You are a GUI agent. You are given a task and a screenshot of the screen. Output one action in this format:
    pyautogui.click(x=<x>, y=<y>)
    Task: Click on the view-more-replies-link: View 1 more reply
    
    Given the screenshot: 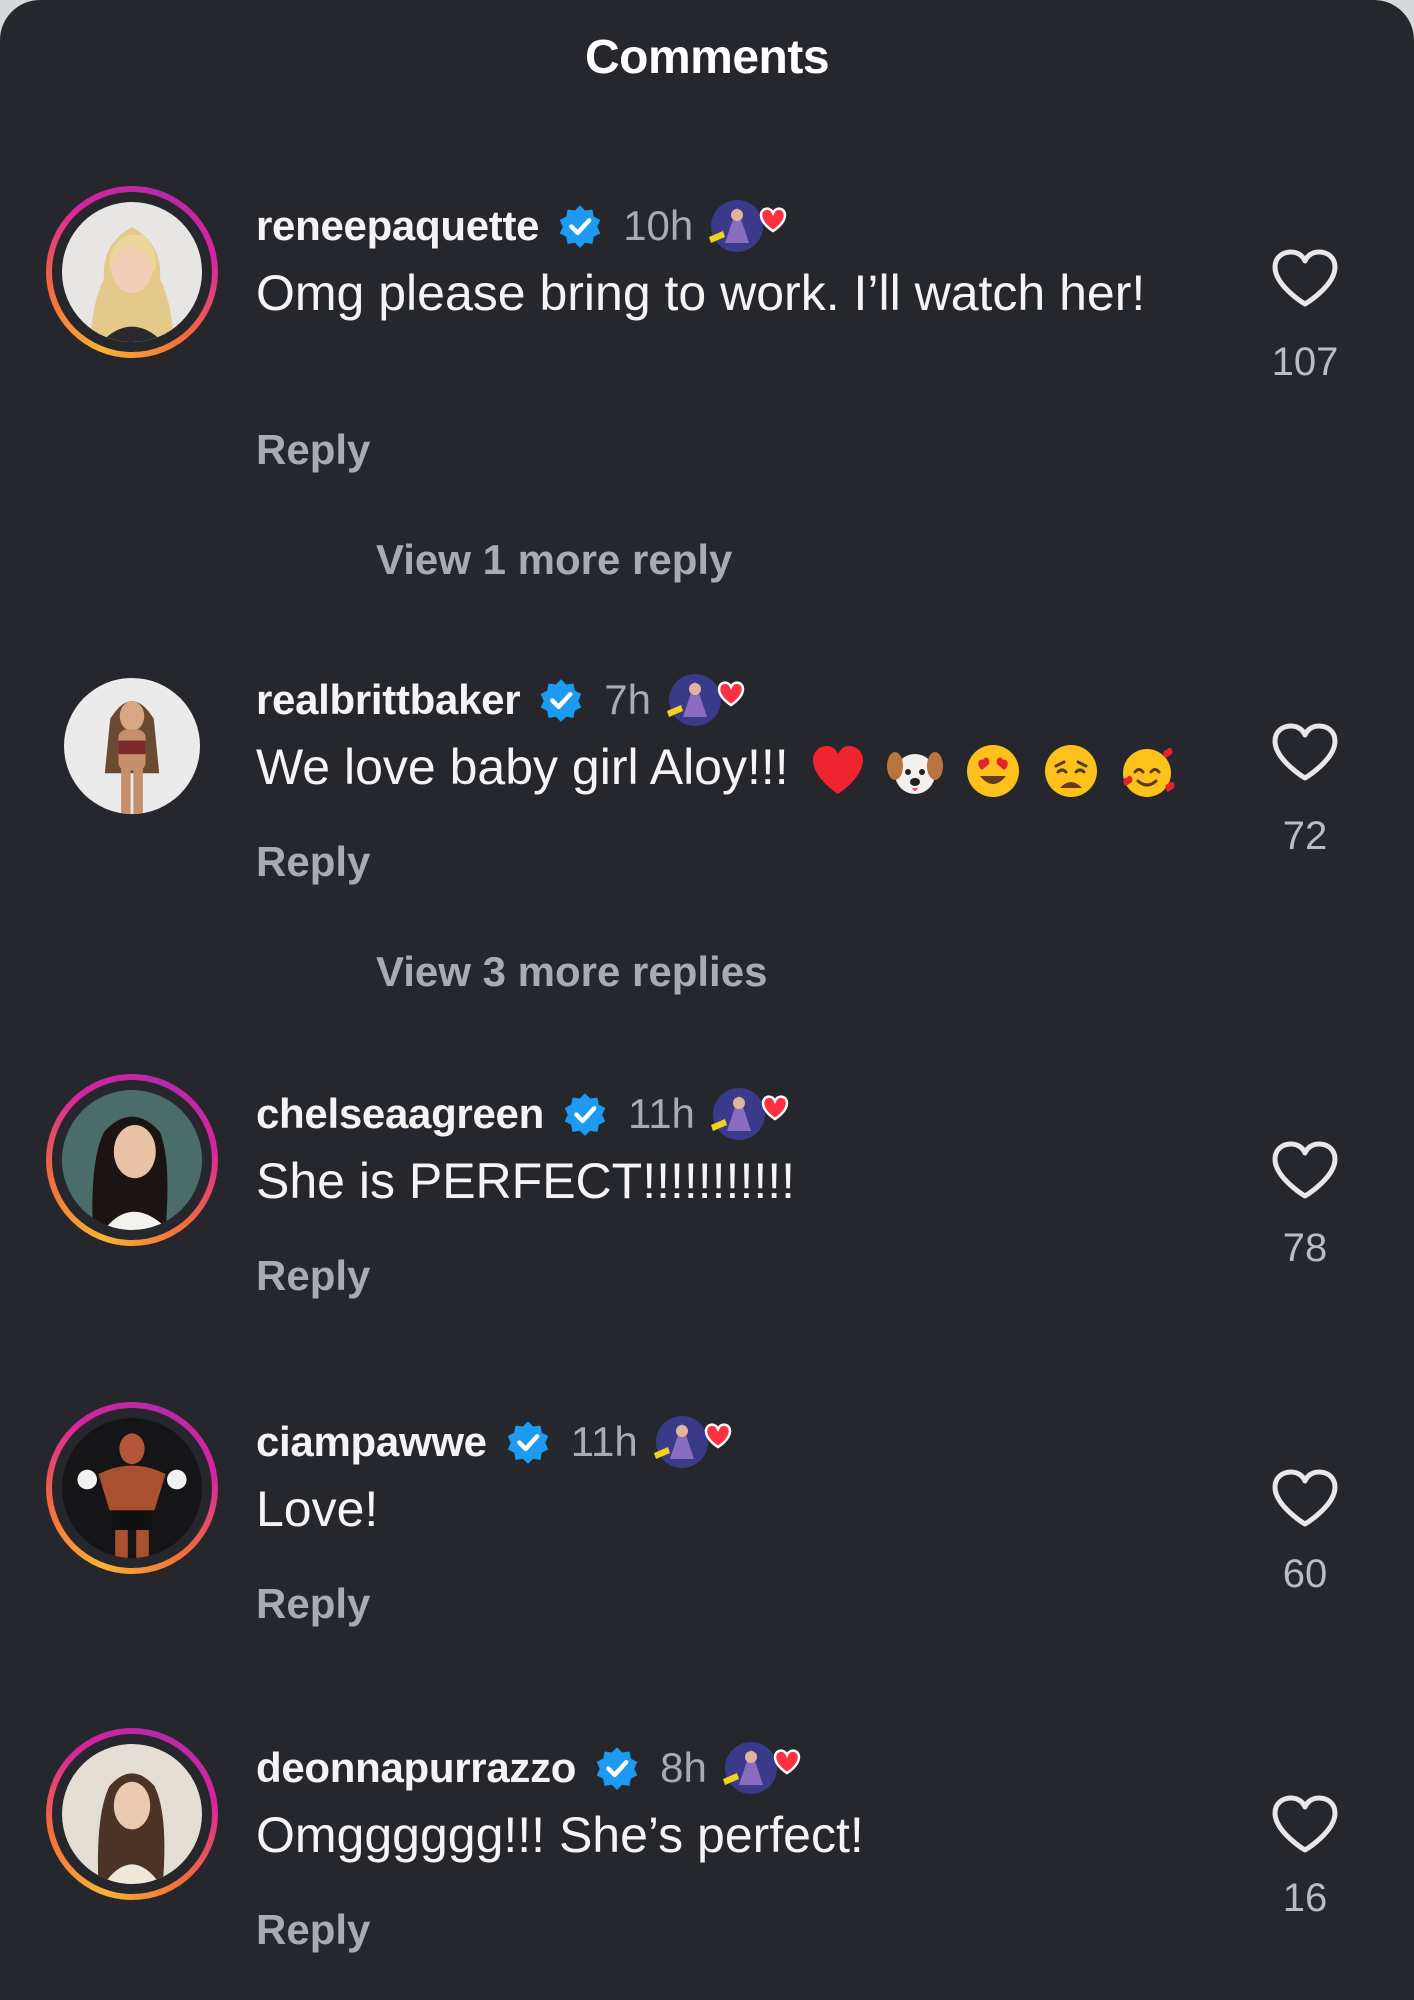 What is the action you would take?
    pyautogui.click(x=554, y=560)
    